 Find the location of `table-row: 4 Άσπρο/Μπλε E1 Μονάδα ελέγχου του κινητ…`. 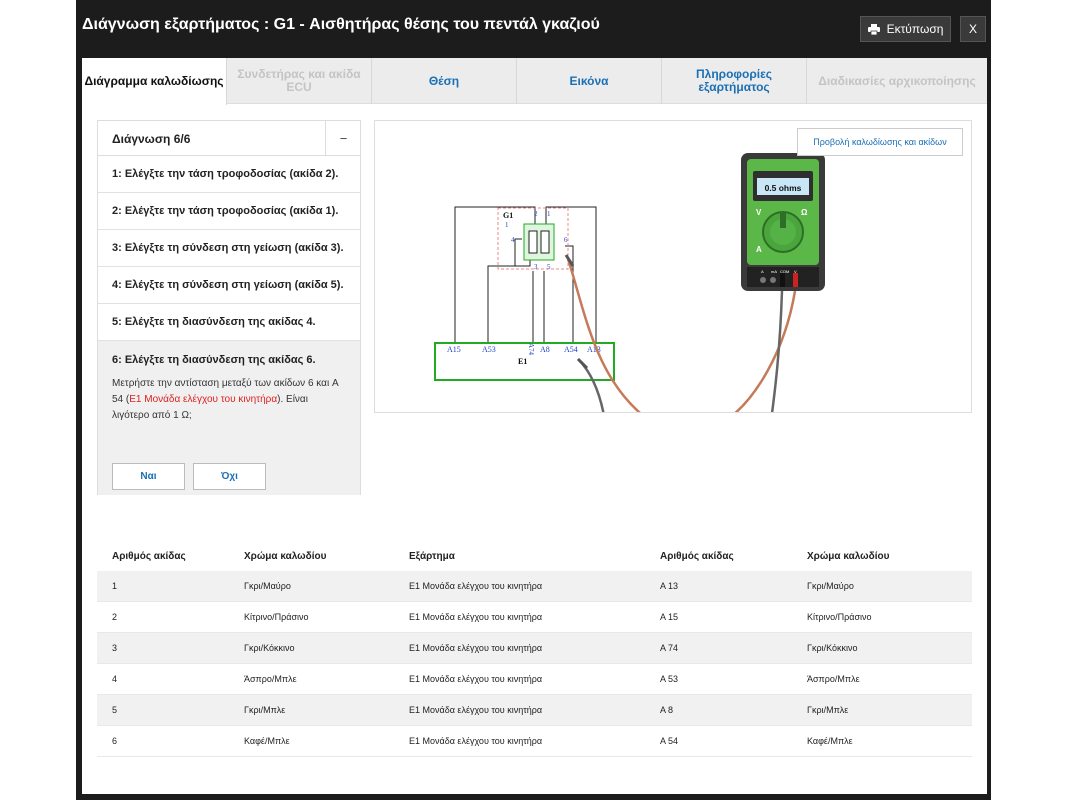

table-row: 4 Άσπρο/Μπλε E1 Μονάδα ελέγχου του κινητ… is located at coordinates (534, 679).